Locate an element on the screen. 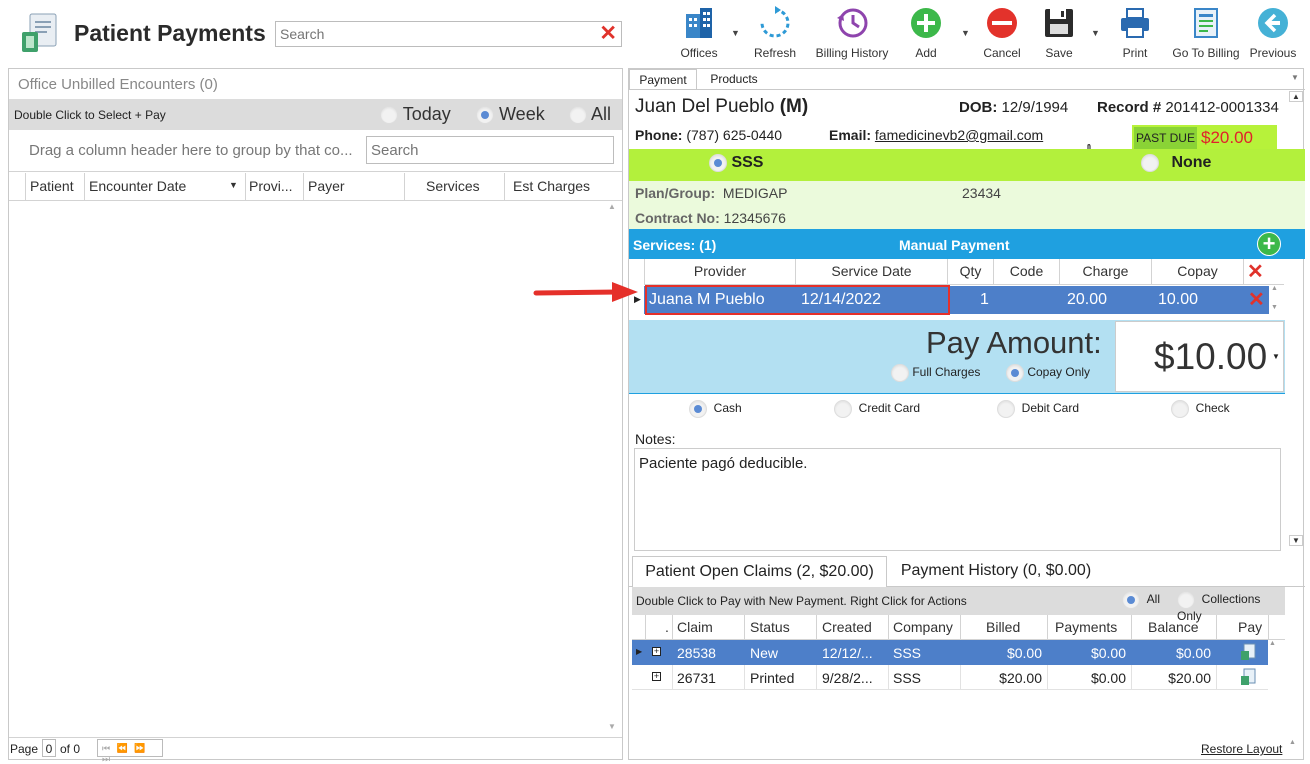 The width and height of the screenshot is (1310, 764). col-payer: Payer is located at coordinates (326, 186).